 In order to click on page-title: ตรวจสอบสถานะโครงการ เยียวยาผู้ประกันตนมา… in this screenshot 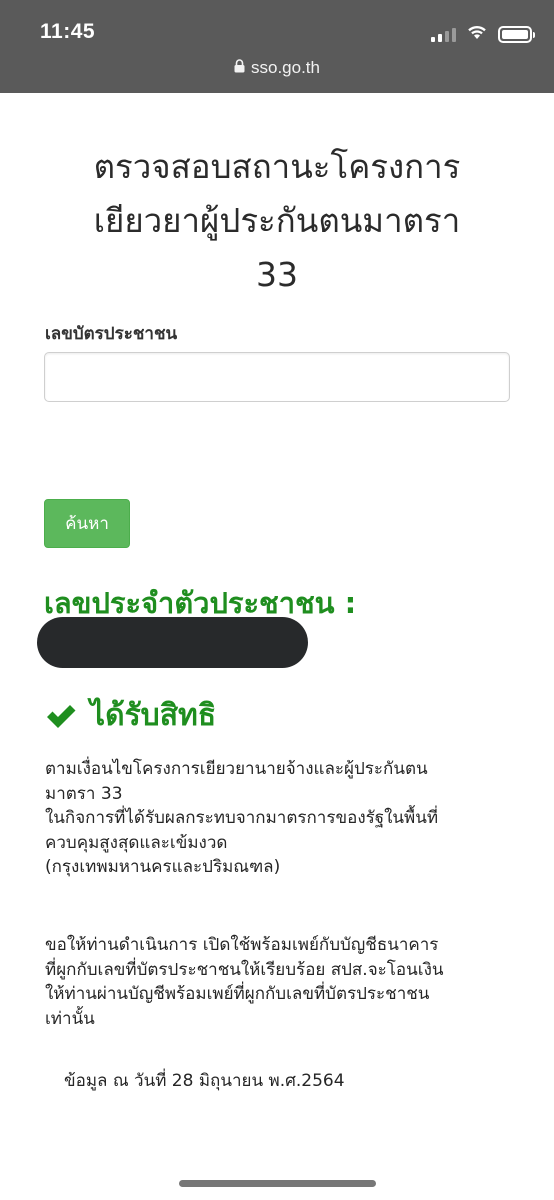, I will do `click(277, 221)`.